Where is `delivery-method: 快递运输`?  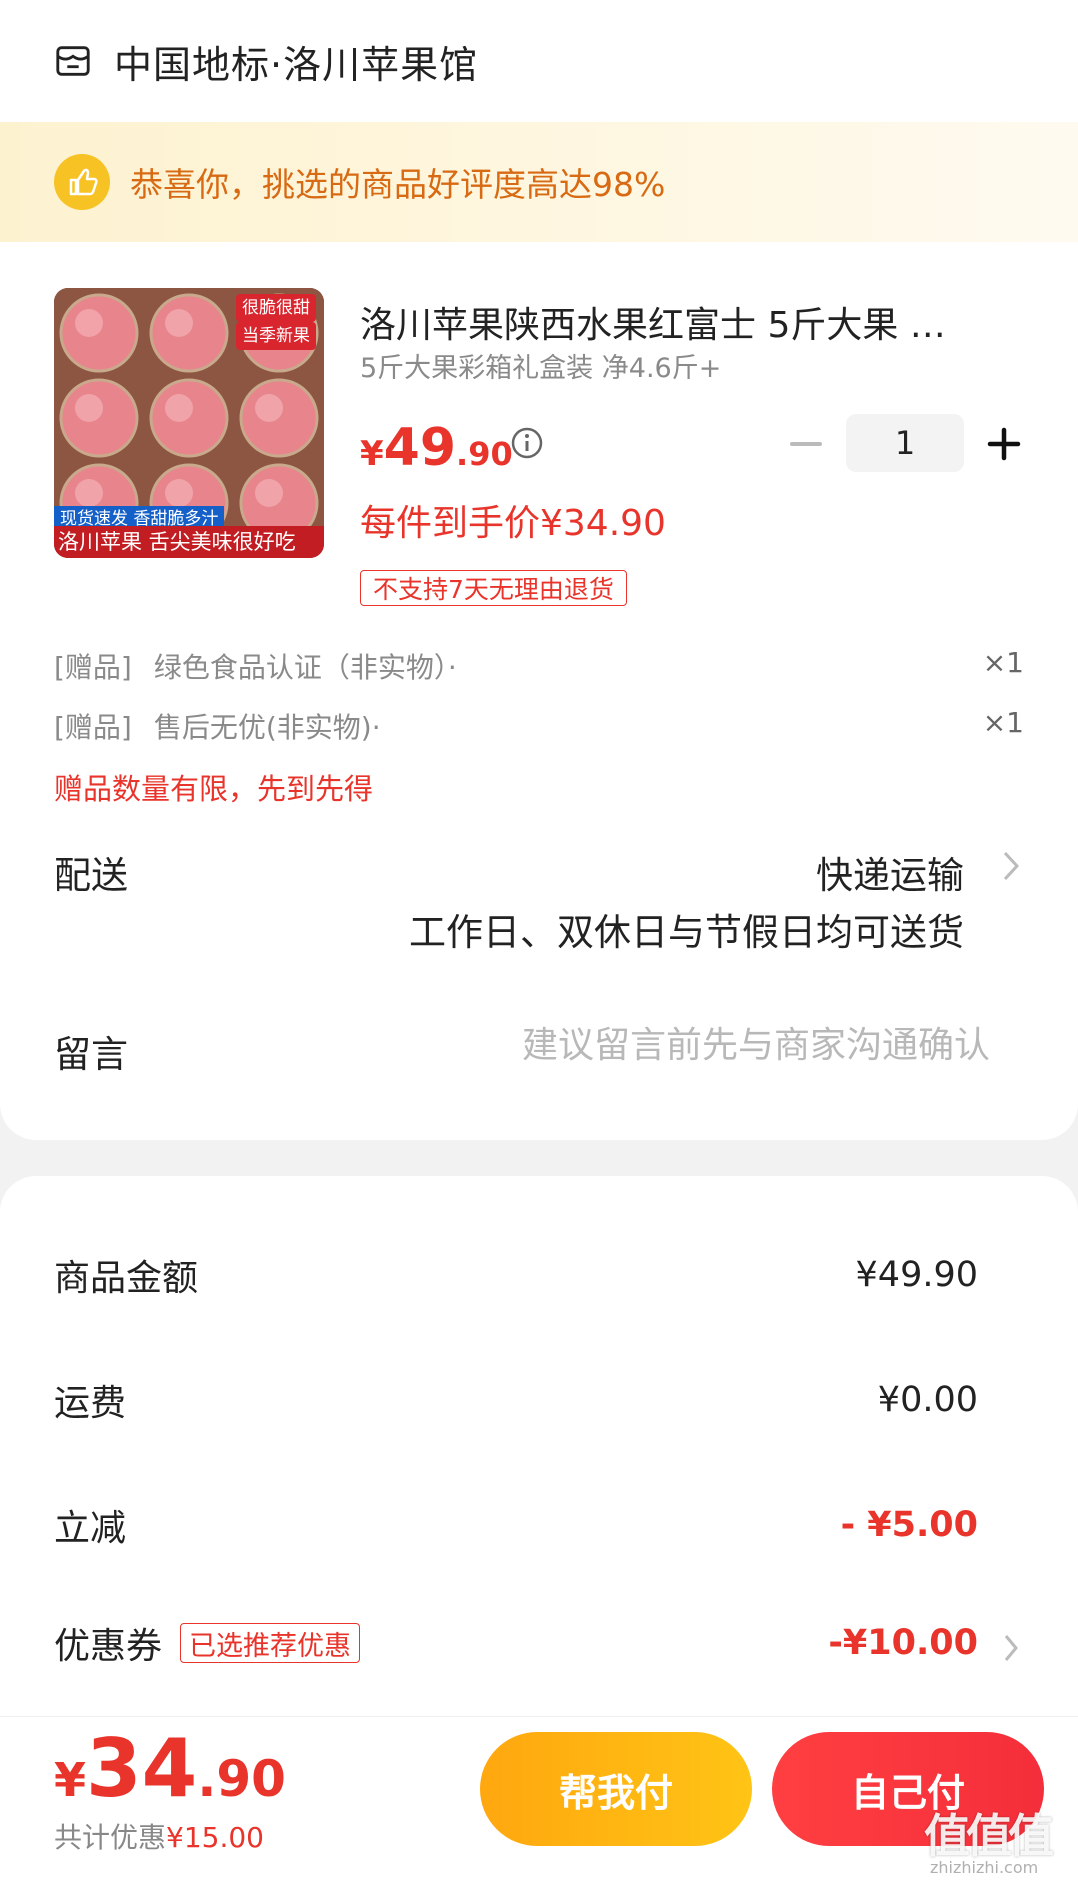 delivery-method: 快递运输 is located at coordinates (890, 872).